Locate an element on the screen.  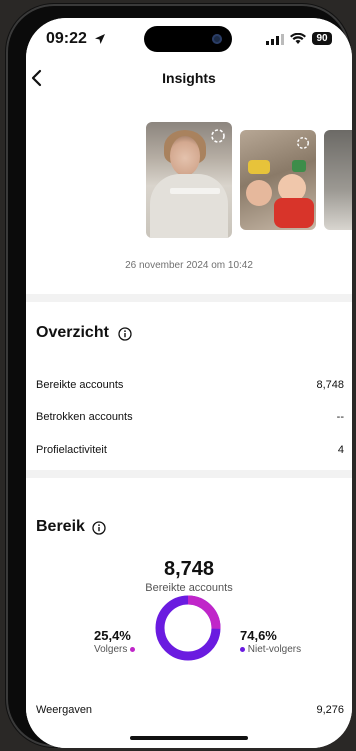
thumbnail-face is located at coordinates (185, 156).